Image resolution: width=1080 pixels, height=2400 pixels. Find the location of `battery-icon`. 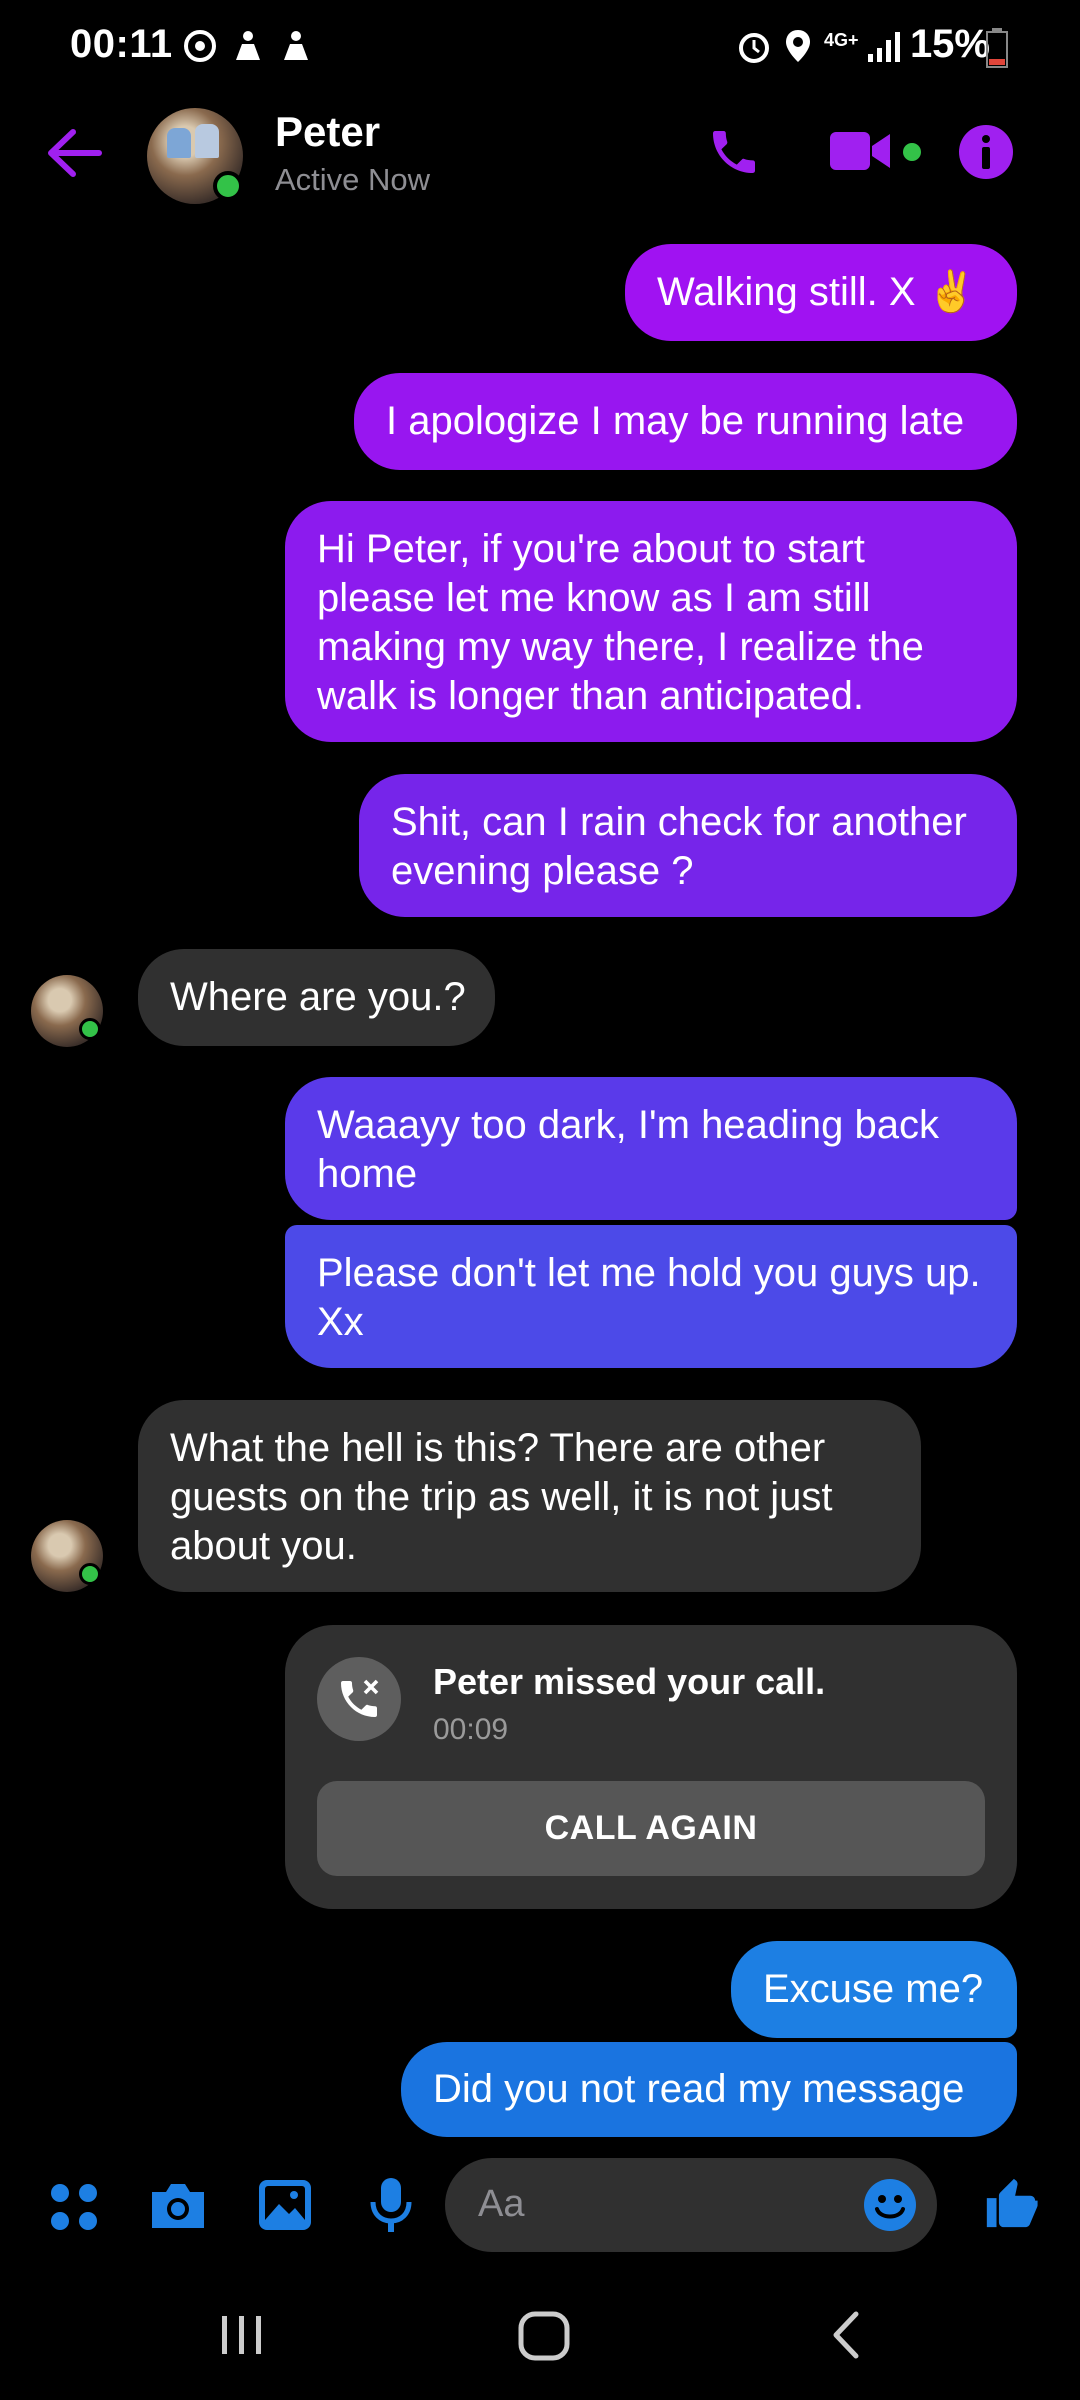

battery-icon is located at coordinates (997, 48).